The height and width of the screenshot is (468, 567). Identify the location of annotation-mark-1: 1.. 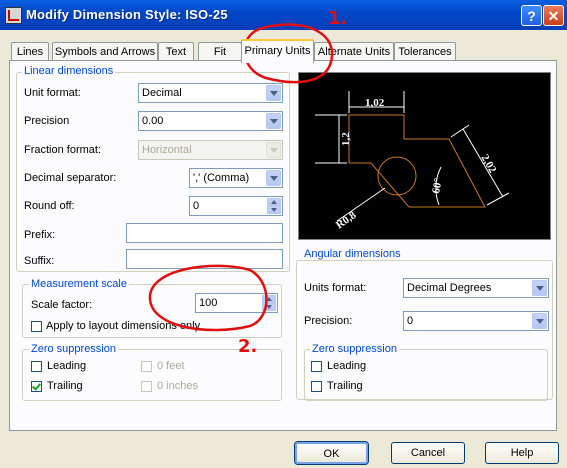
(337, 18).